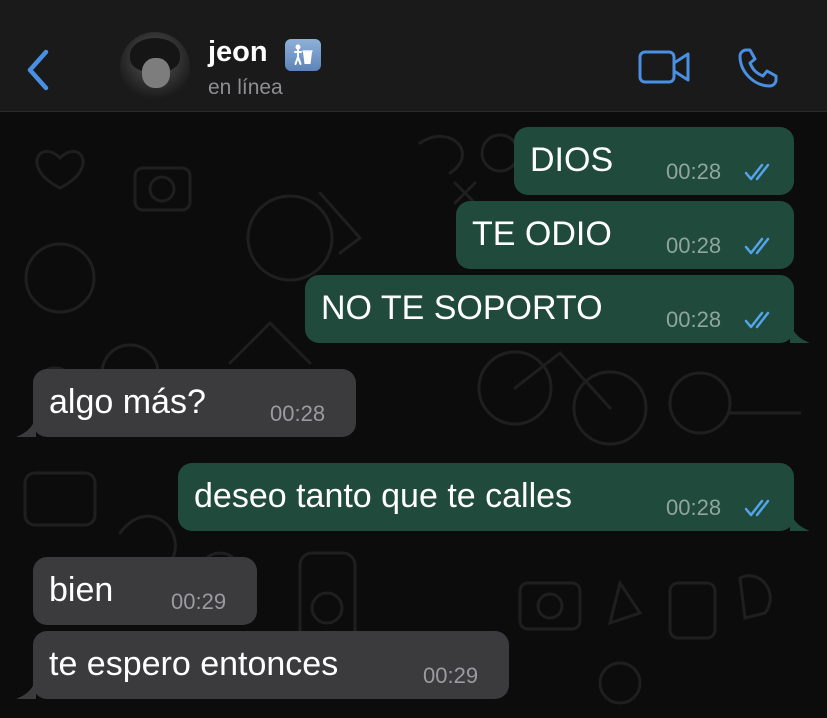  I want to click on message-bubble-outgoing: DIOS 00:28, so click(654, 161).